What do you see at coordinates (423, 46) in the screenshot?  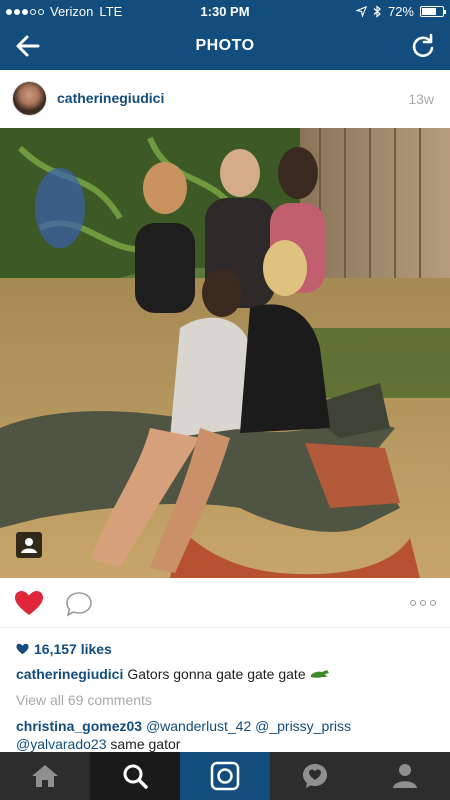 I see `refresh-icon` at bounding box center [423, 46].